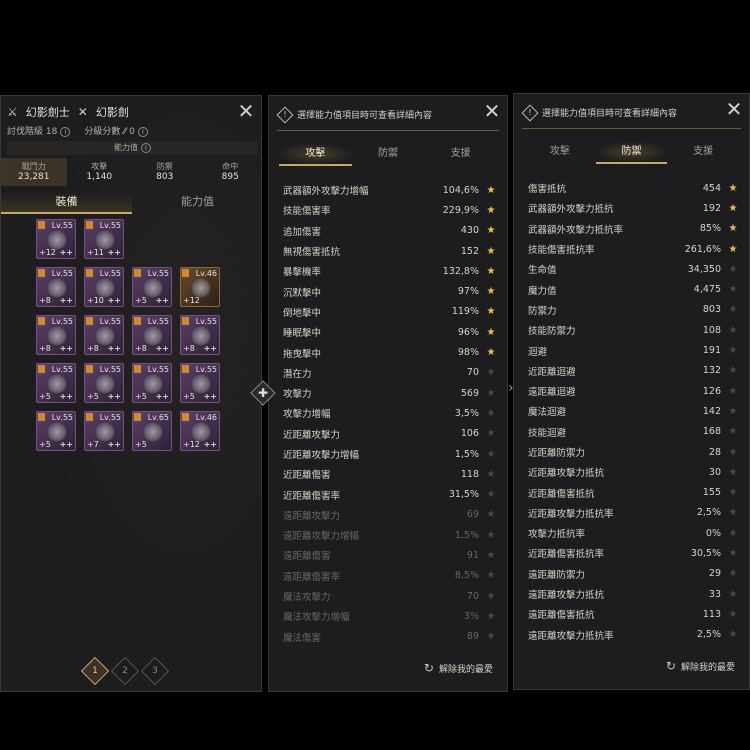 The height and width of the screenshot is (750, 750). What do you see at coordinates (390, 332) in the screenshot?
I see `stat-row: 睡眠擊中 96% ★` at bounding box center [390, 332].